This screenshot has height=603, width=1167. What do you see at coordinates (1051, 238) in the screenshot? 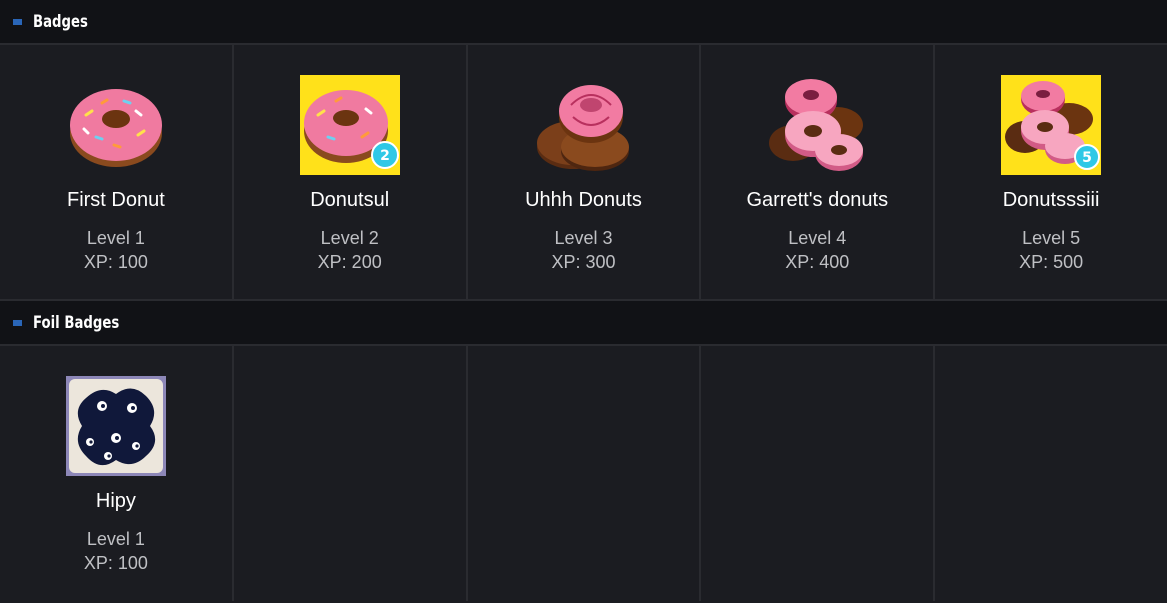
I see `badge-level: Level 5` at bounding box center [1051, 238].